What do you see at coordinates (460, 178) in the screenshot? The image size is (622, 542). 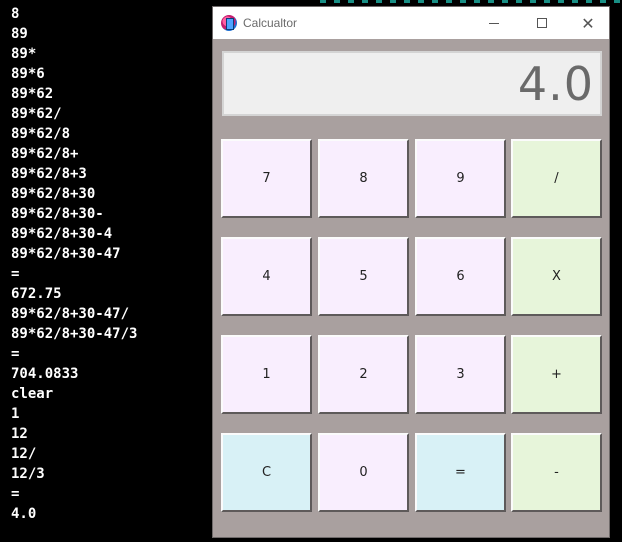 I see `key-9: 9` at bounding box center [460, 178].